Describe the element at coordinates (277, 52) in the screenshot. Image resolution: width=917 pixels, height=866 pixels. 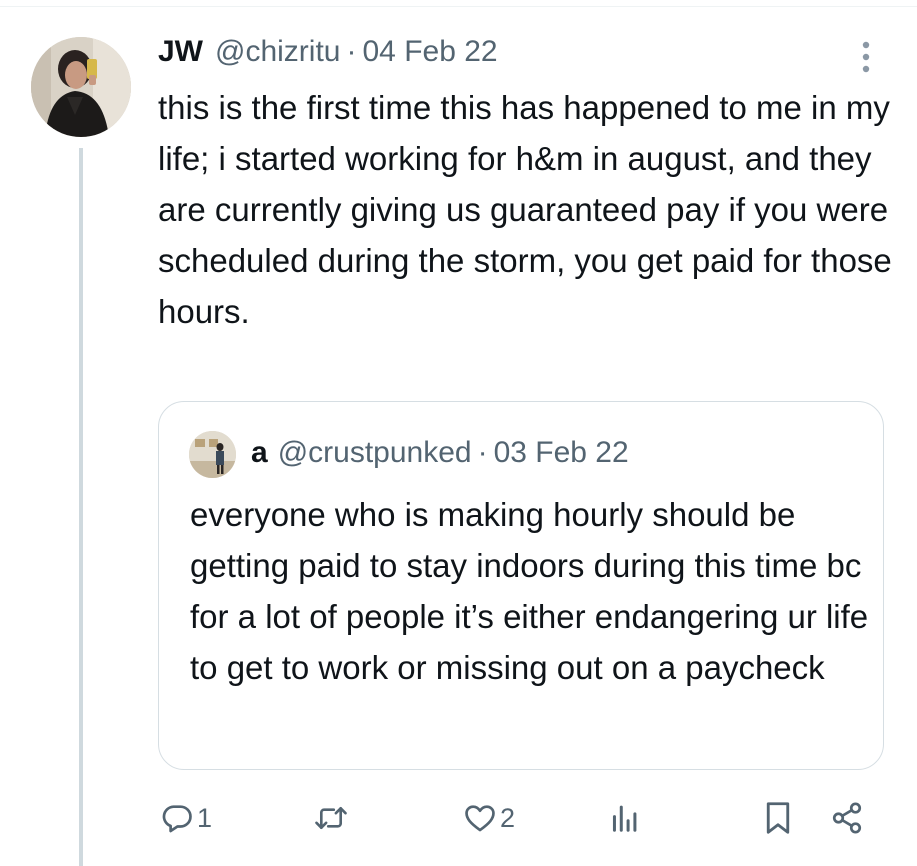
I see `author-handle: @chizritu` at that location.